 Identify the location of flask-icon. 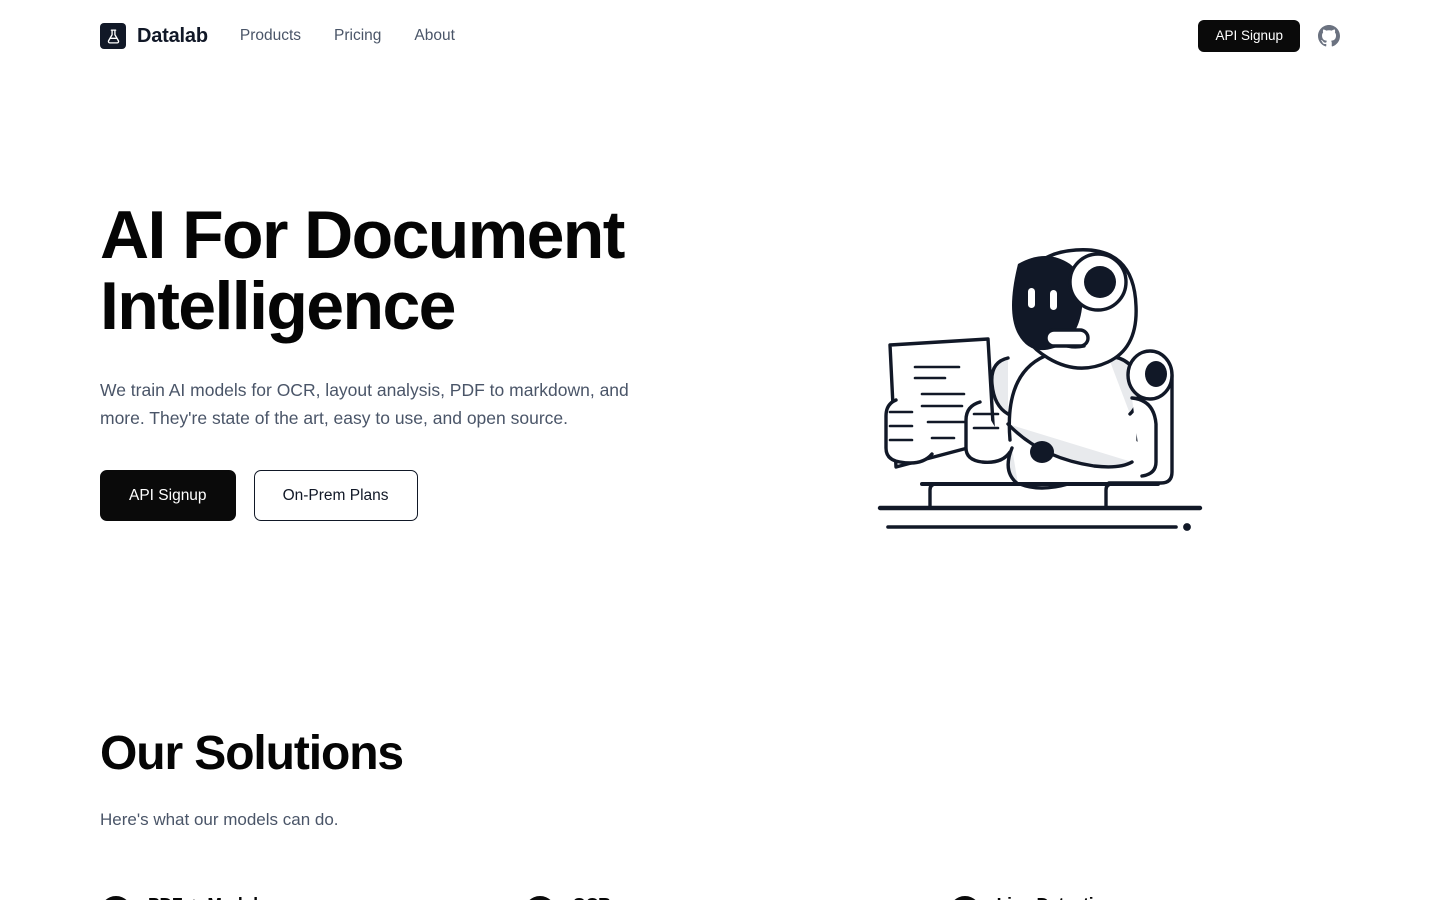
(113, 36).